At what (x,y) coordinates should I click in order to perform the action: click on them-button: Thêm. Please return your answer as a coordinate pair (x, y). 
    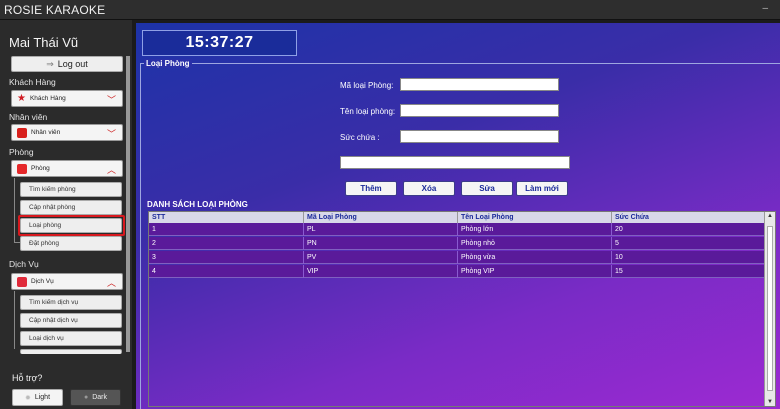
    Looking at the image, I should click on (371, 188).